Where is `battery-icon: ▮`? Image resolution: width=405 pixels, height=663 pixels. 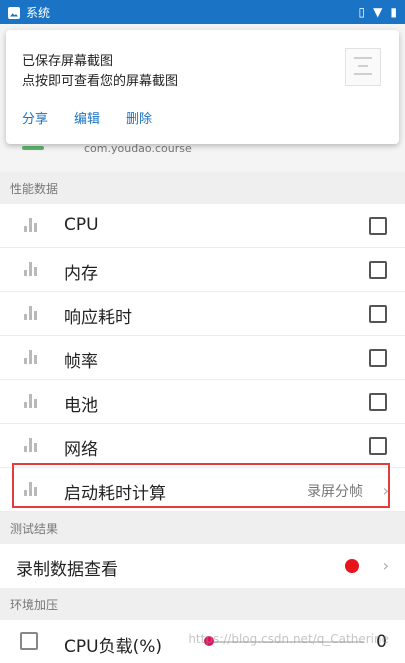
battery-icon: ▮ is located at coordinates (393, 12).